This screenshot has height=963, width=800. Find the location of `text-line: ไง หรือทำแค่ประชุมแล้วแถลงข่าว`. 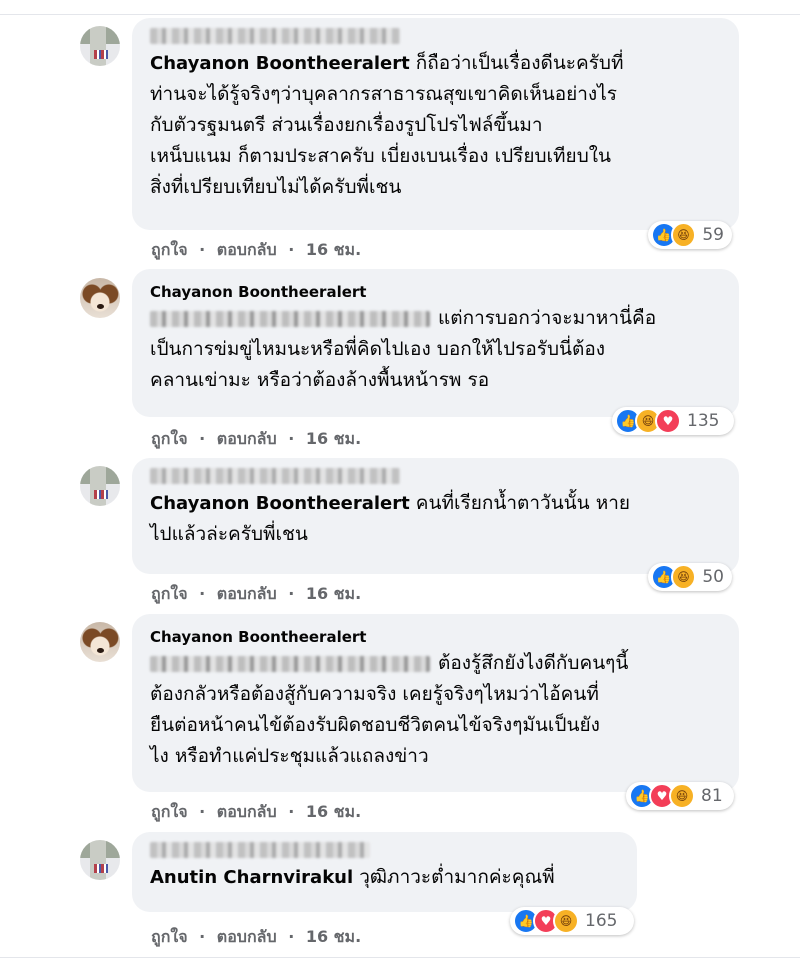

text-line: ไง หรือทำแค่ประชุมแล้วแถลงข่าว is located at coordinates (289, 756).